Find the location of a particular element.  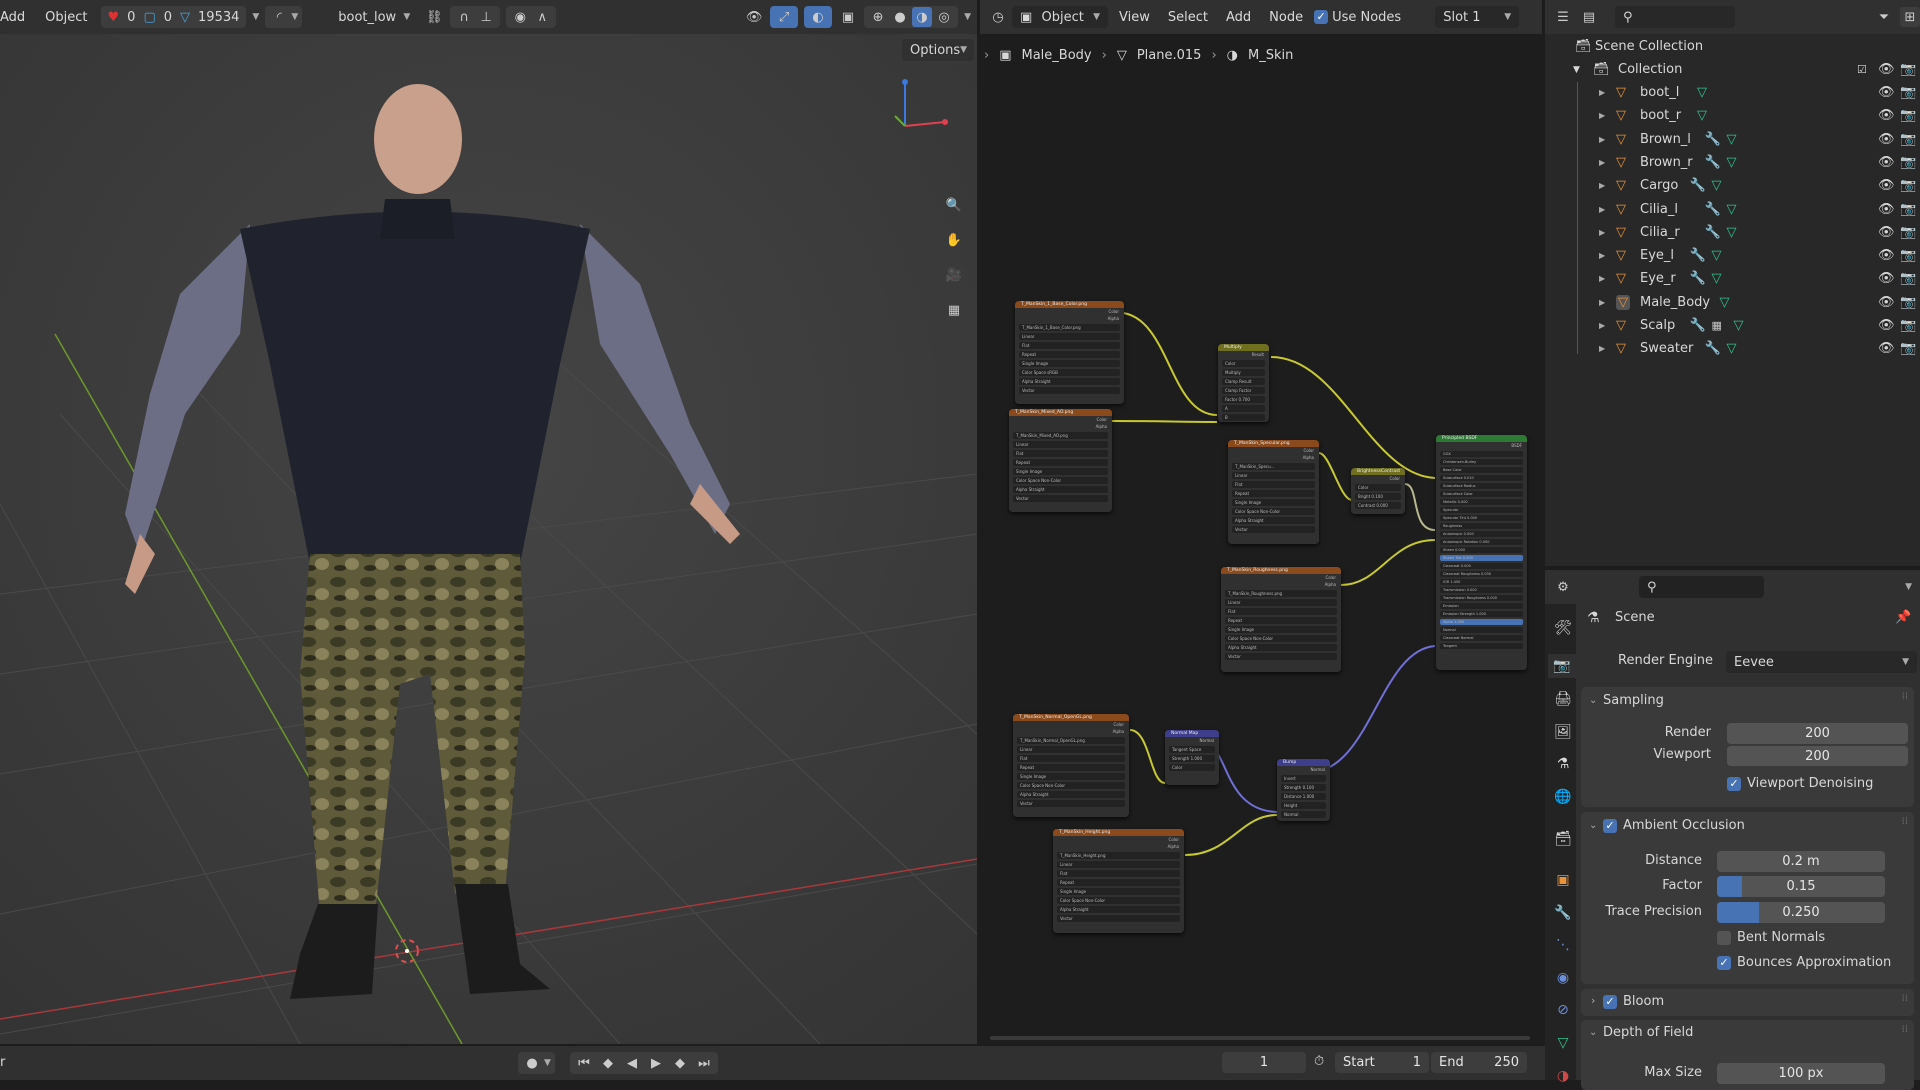

node-field: Single Image is located at coordinates (1273, 502).